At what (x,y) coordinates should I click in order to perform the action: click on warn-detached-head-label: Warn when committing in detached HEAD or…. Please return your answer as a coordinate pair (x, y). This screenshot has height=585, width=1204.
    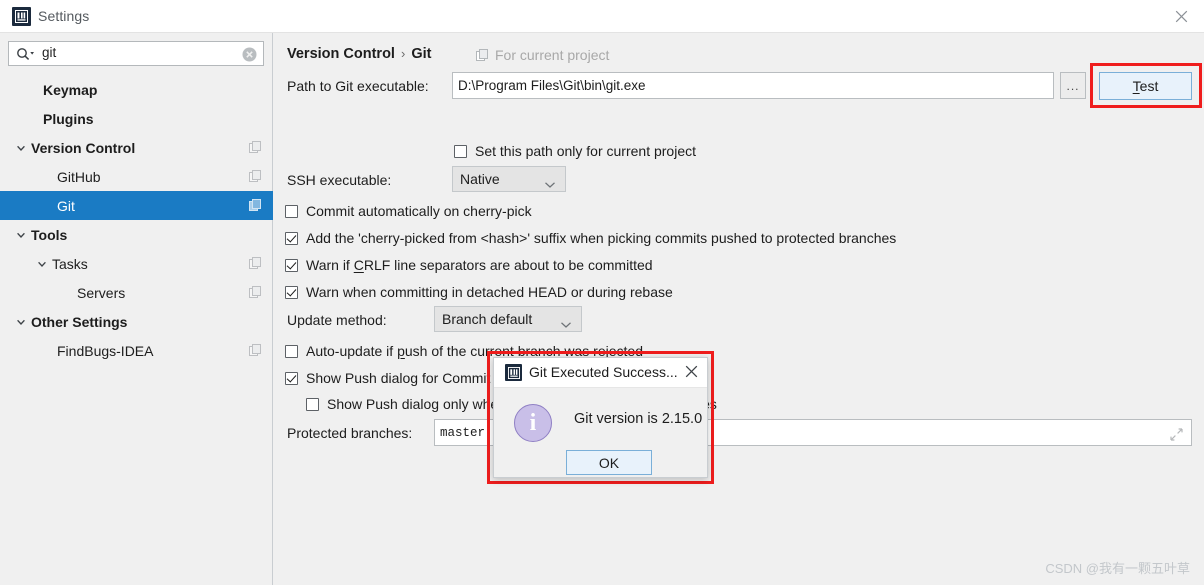
    Looking at the image, I should click on (489, 292).